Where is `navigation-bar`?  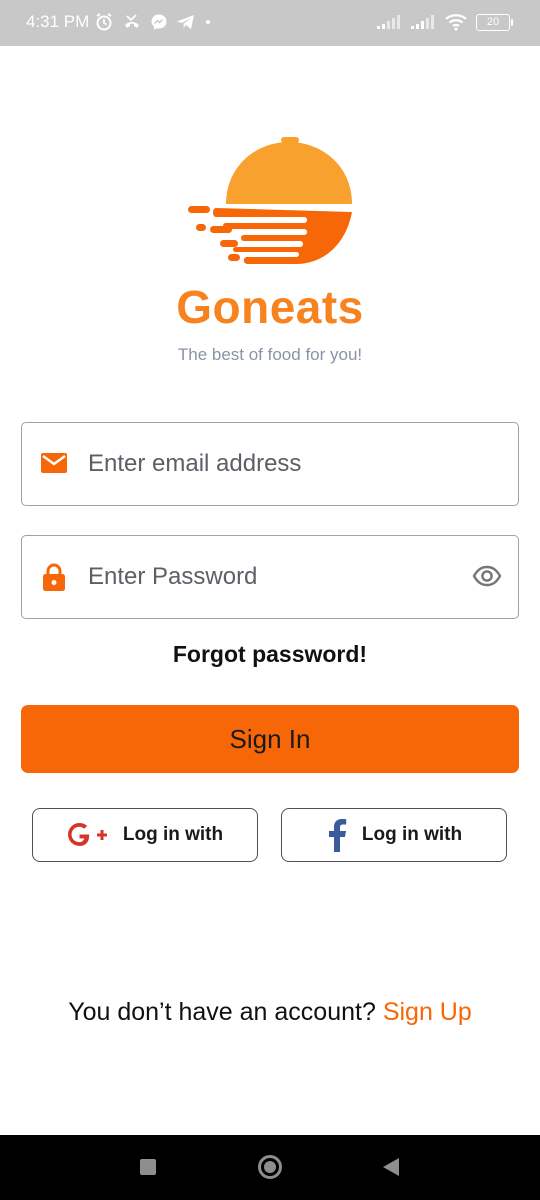 navigation-bar is located at coordinates (270, 1167).